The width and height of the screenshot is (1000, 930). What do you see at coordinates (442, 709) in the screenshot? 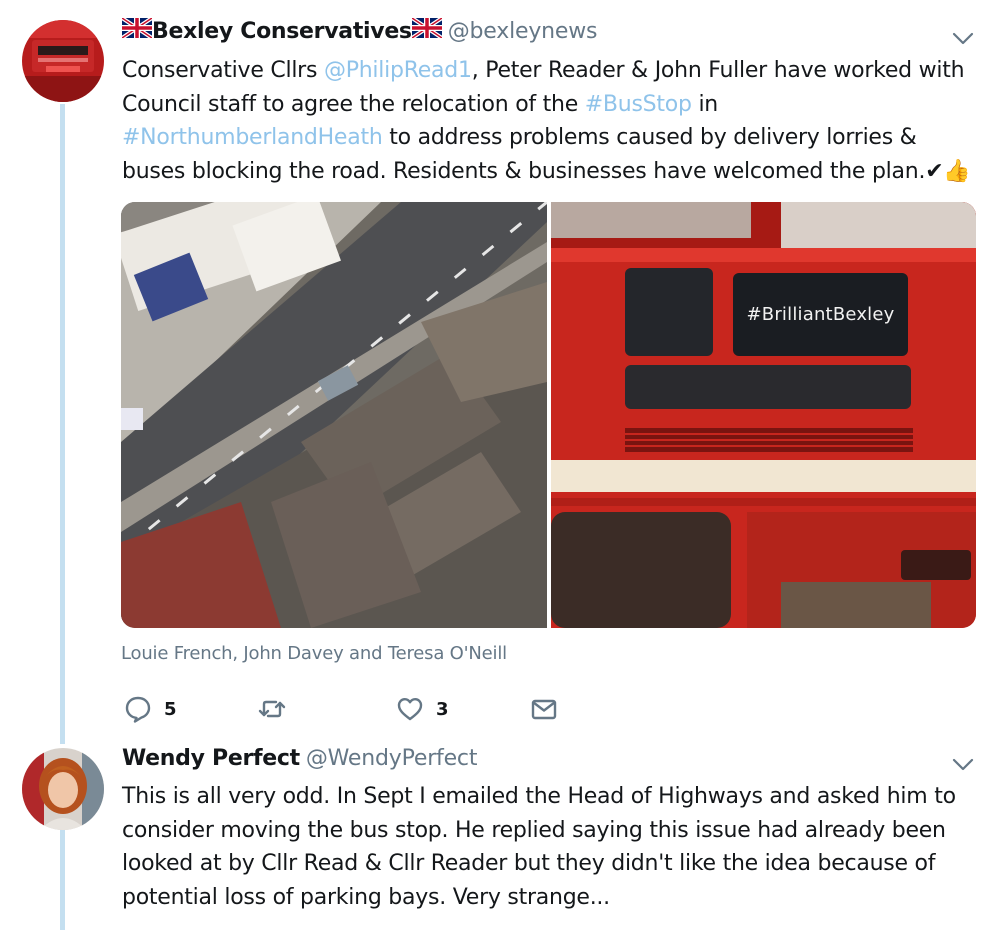
I see `like-count: 3` at bounding box center [442, 709].